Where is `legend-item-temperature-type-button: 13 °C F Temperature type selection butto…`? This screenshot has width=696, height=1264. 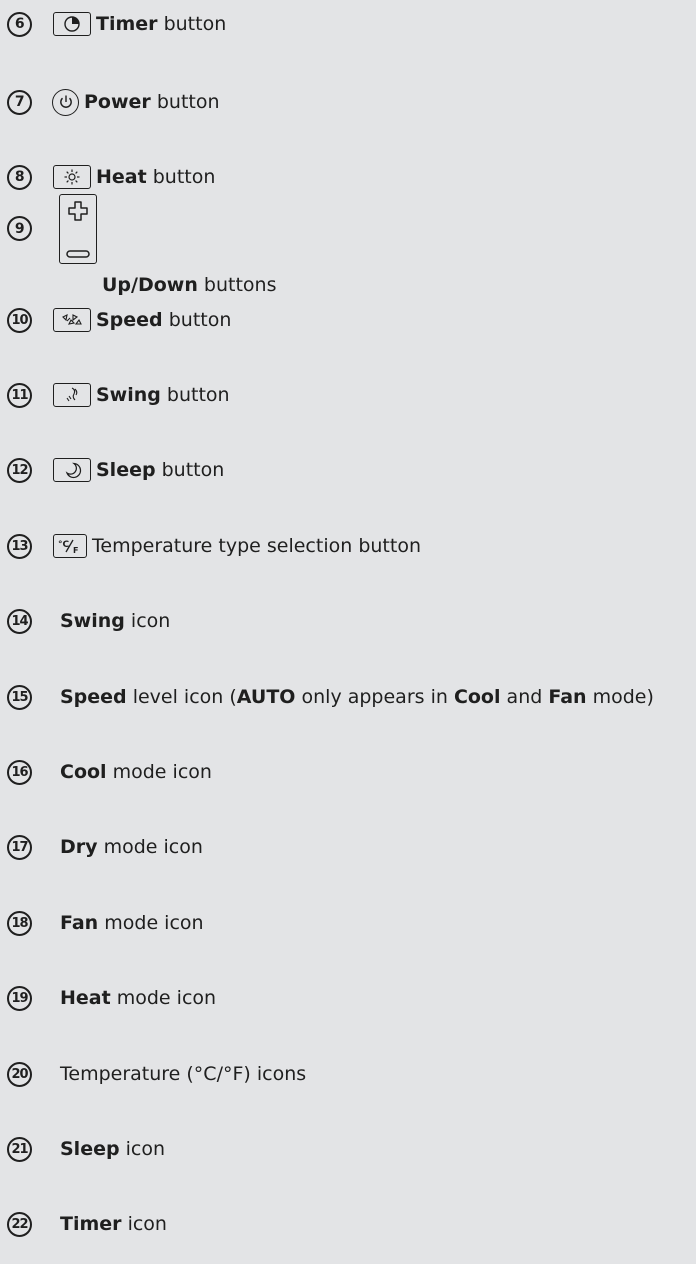 legend-item-temperature-type-button: 13 °C F Temperature type selection butto… is located at coordinates (351, 546).